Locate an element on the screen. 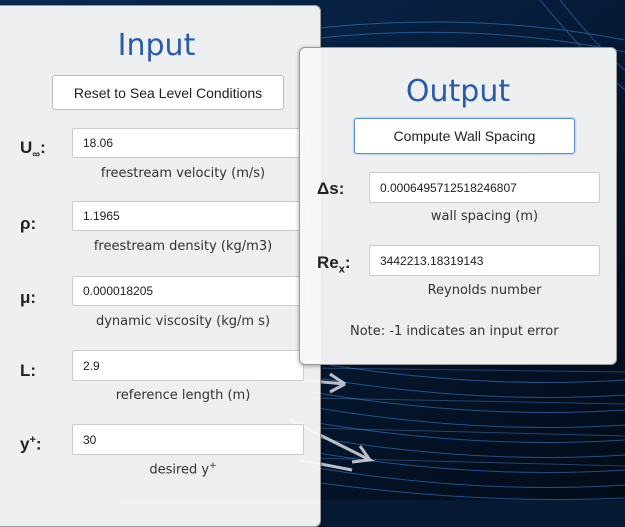  reset-sea-level-button: Reset to Sea Level Conditions is located at coordinates (168, 92).